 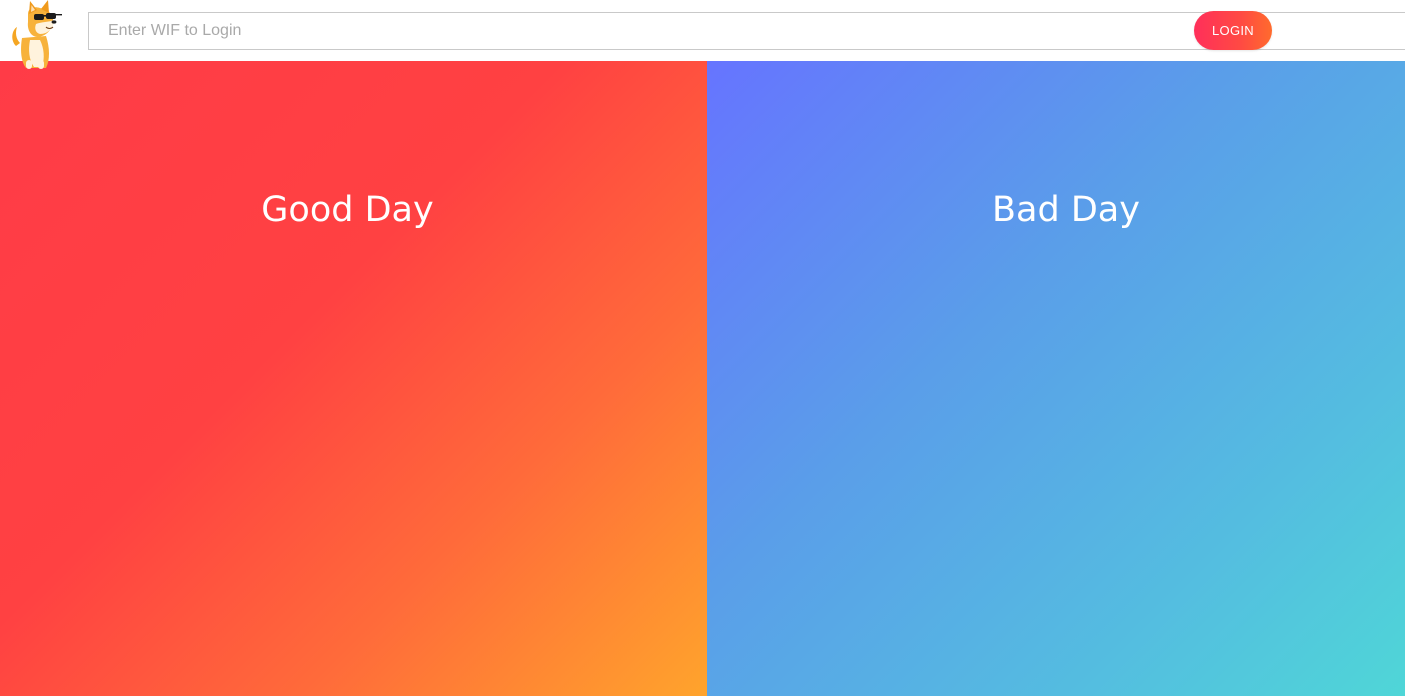 What do you see at coordinates (38, 36) in the screenshot?
I see `shiba-dog-logo-icon` at bounding box center [38, 36].